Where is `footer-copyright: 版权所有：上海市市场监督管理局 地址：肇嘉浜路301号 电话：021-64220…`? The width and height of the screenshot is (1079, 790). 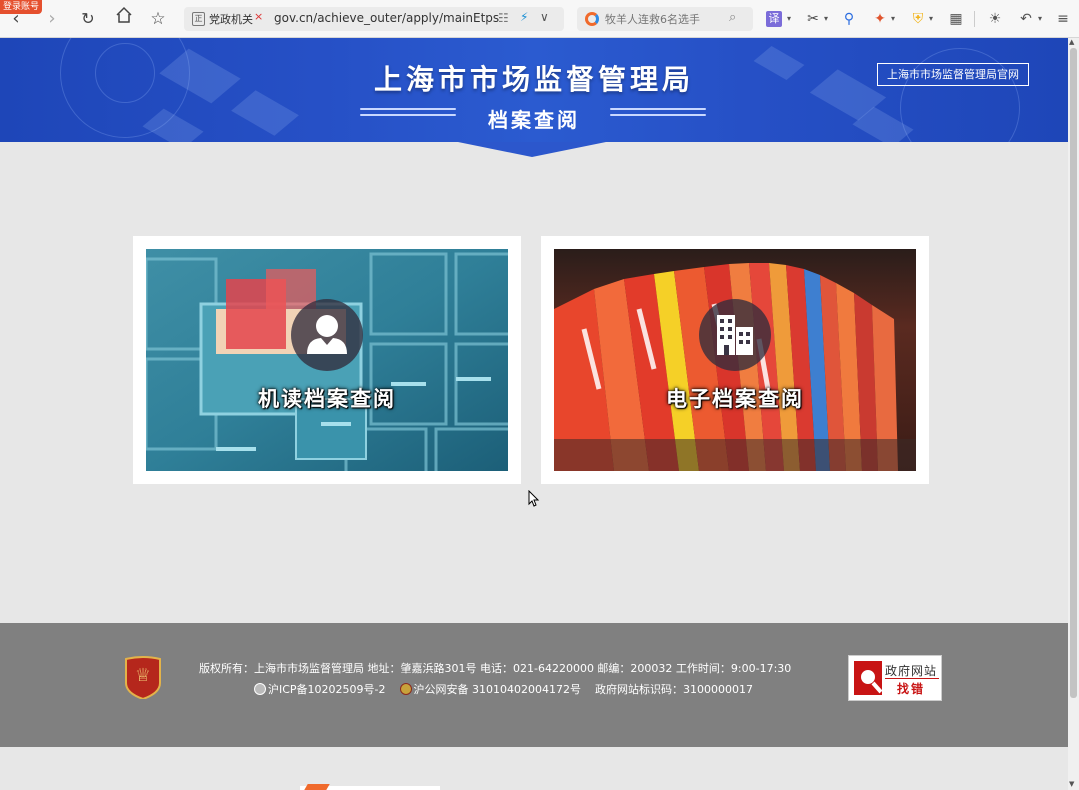 footer-copyright: 版权所有：上海市市场监督管理局 地址：肇嘉浜路301号 电话：021-64220… is located at coordinates (495, 668).